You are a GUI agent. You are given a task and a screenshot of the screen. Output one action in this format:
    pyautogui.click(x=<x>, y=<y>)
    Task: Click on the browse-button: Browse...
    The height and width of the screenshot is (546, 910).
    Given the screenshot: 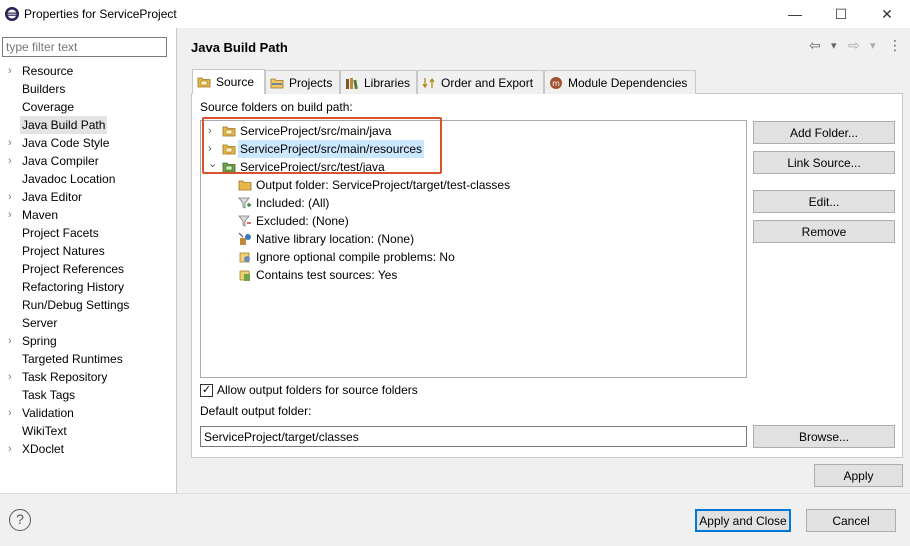 What is the action you would take?
    pyautogui.click(x=824, y=436)
    